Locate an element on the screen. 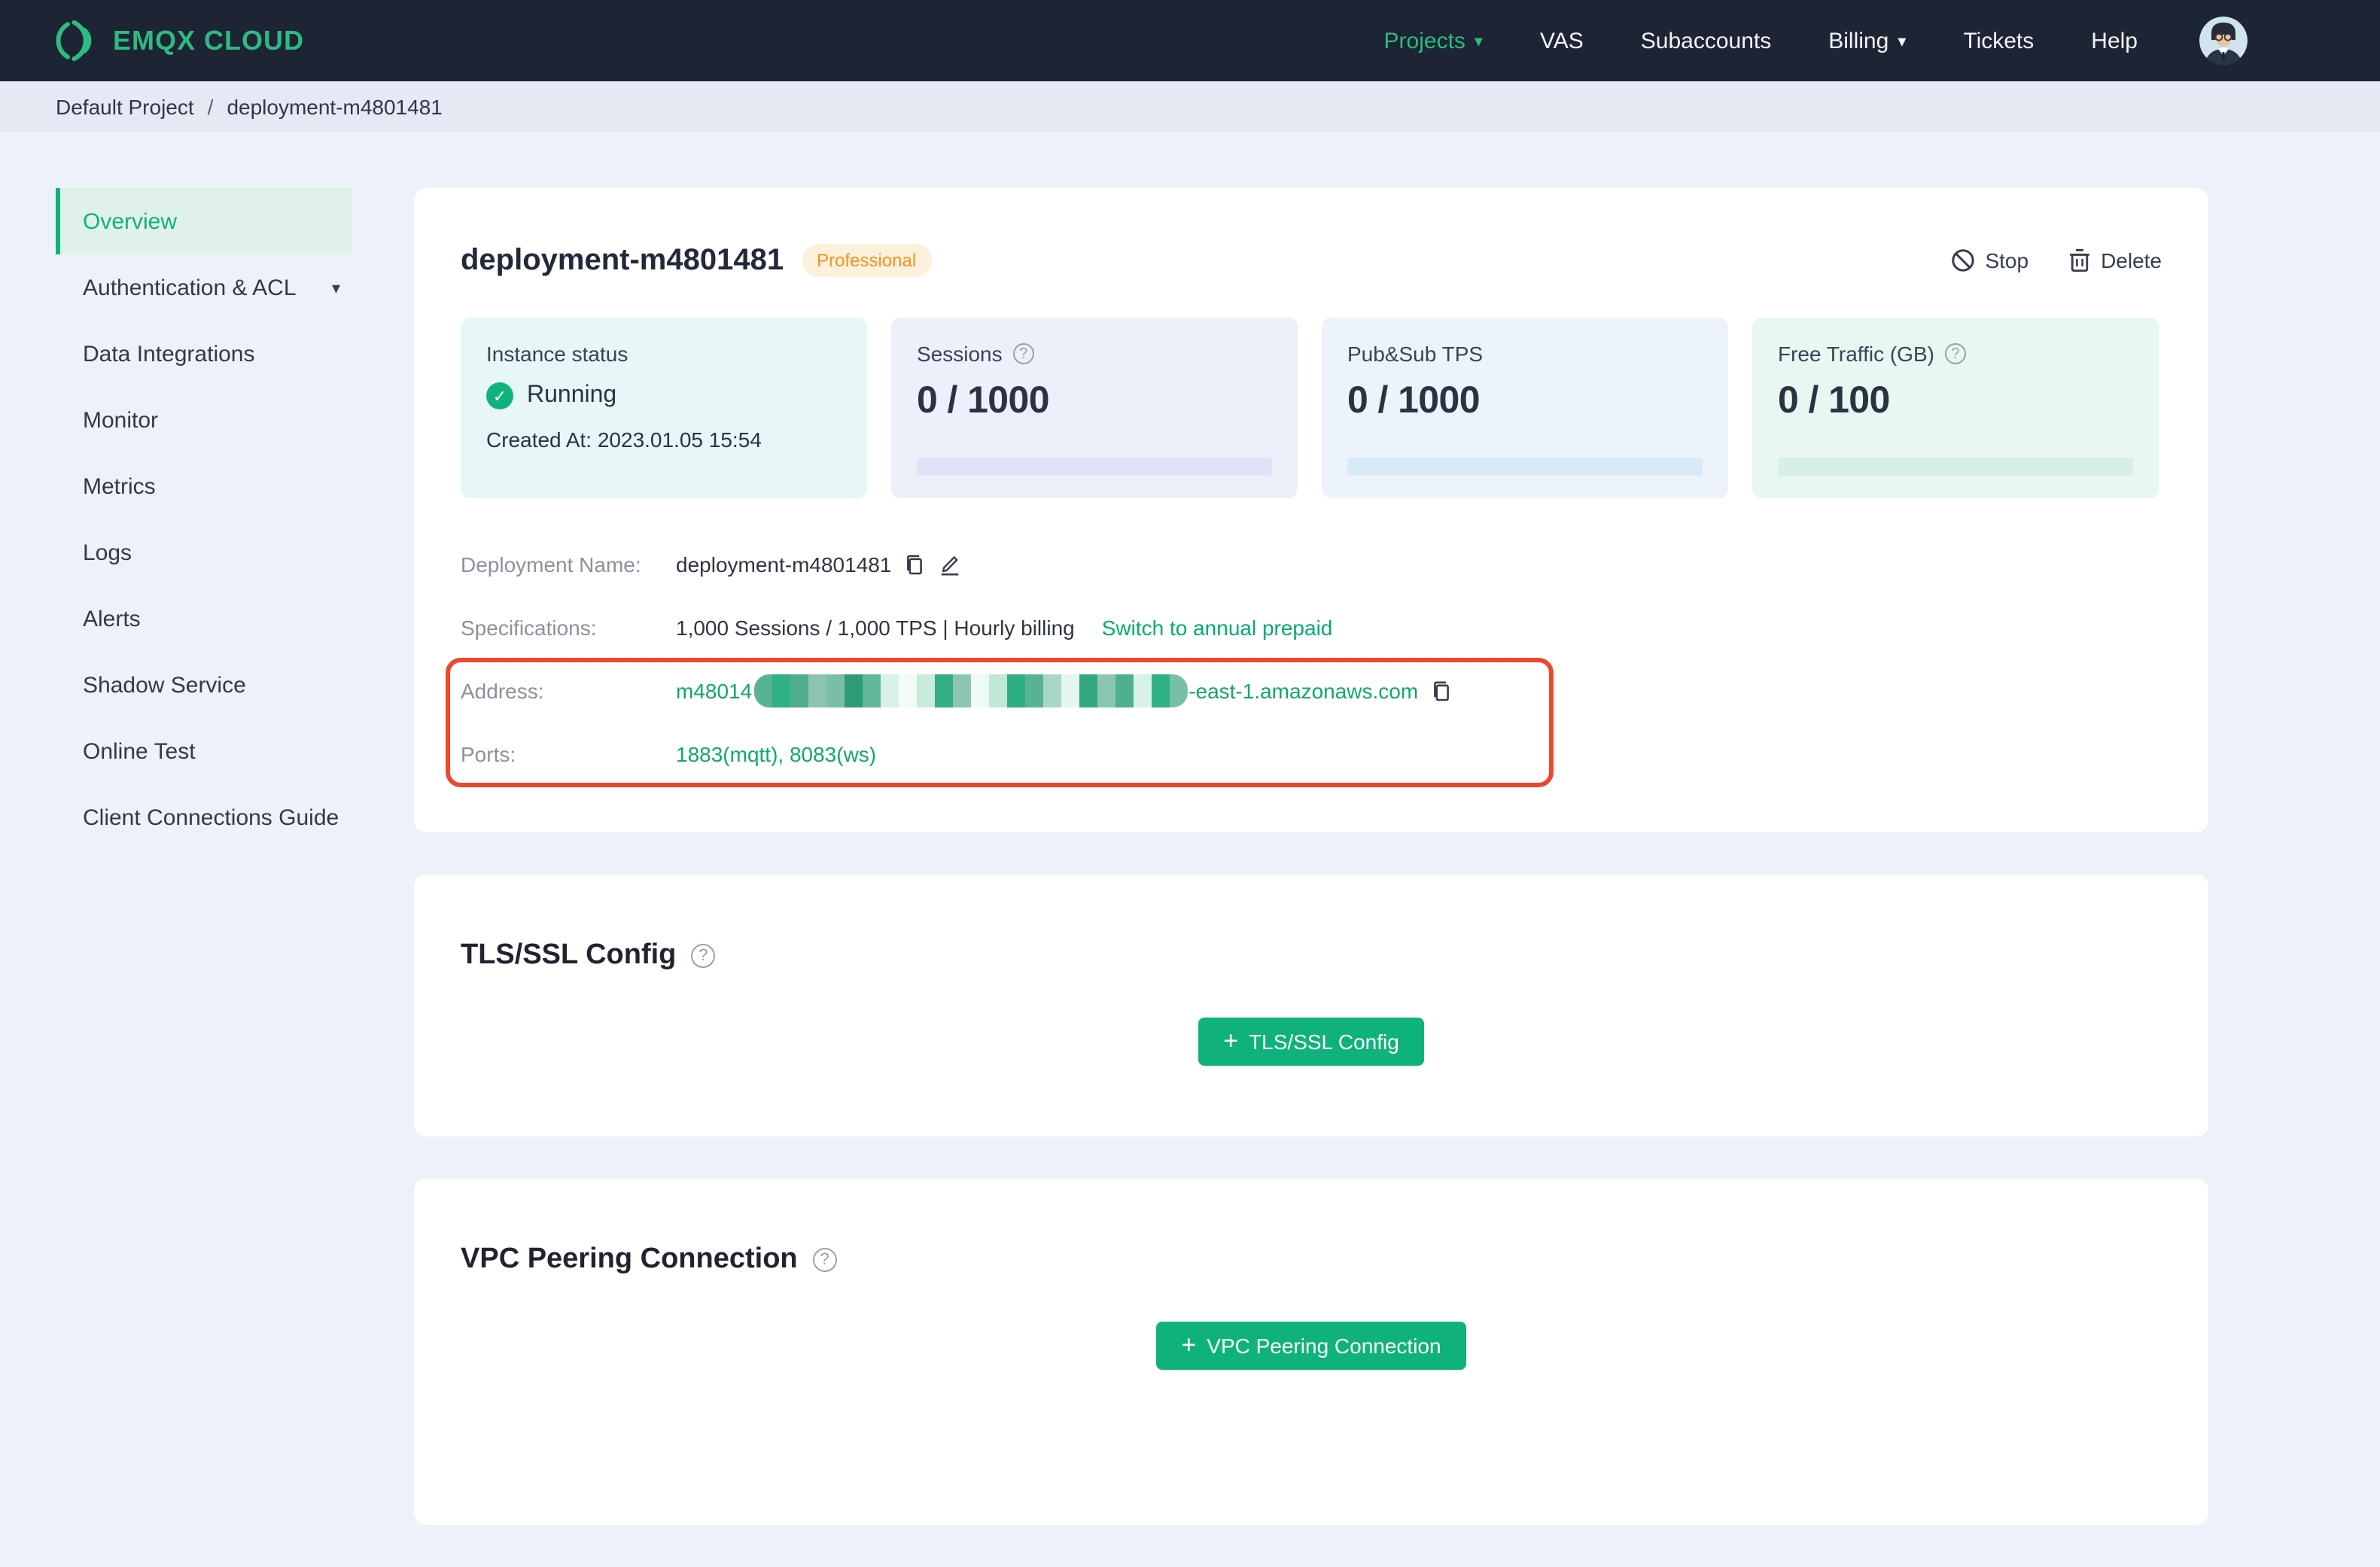  nav-item-billing: Billing ▾ is located at coordinates (1867, 40).